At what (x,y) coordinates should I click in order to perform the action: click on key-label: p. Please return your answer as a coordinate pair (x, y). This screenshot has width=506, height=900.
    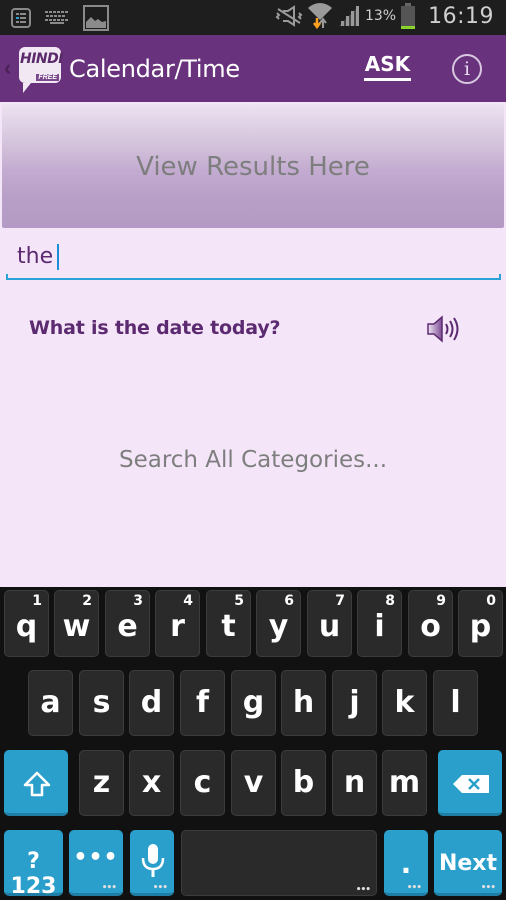
    Looking at the image, I should click on (480, 626).